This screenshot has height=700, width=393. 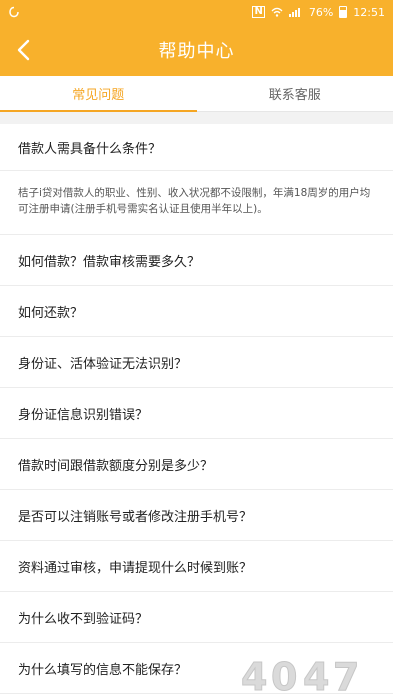 What do you see at coordinates (98, 94) in the screenshot?
I see `tab-faq: 常见问题` at bounding box center [98, 94].